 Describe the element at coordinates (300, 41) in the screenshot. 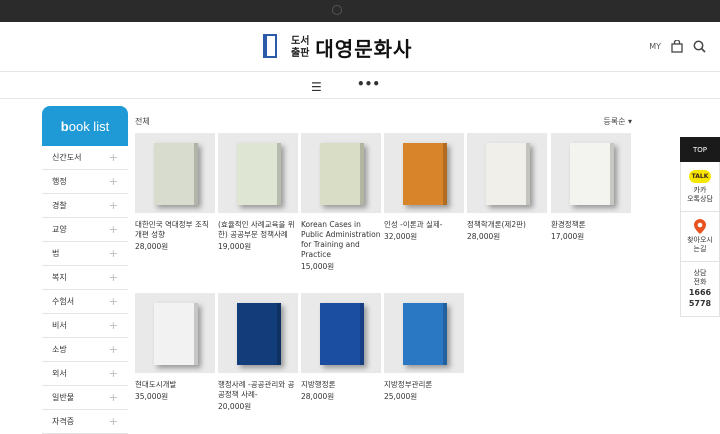

I see `logo-line-1: 도서` at that location.